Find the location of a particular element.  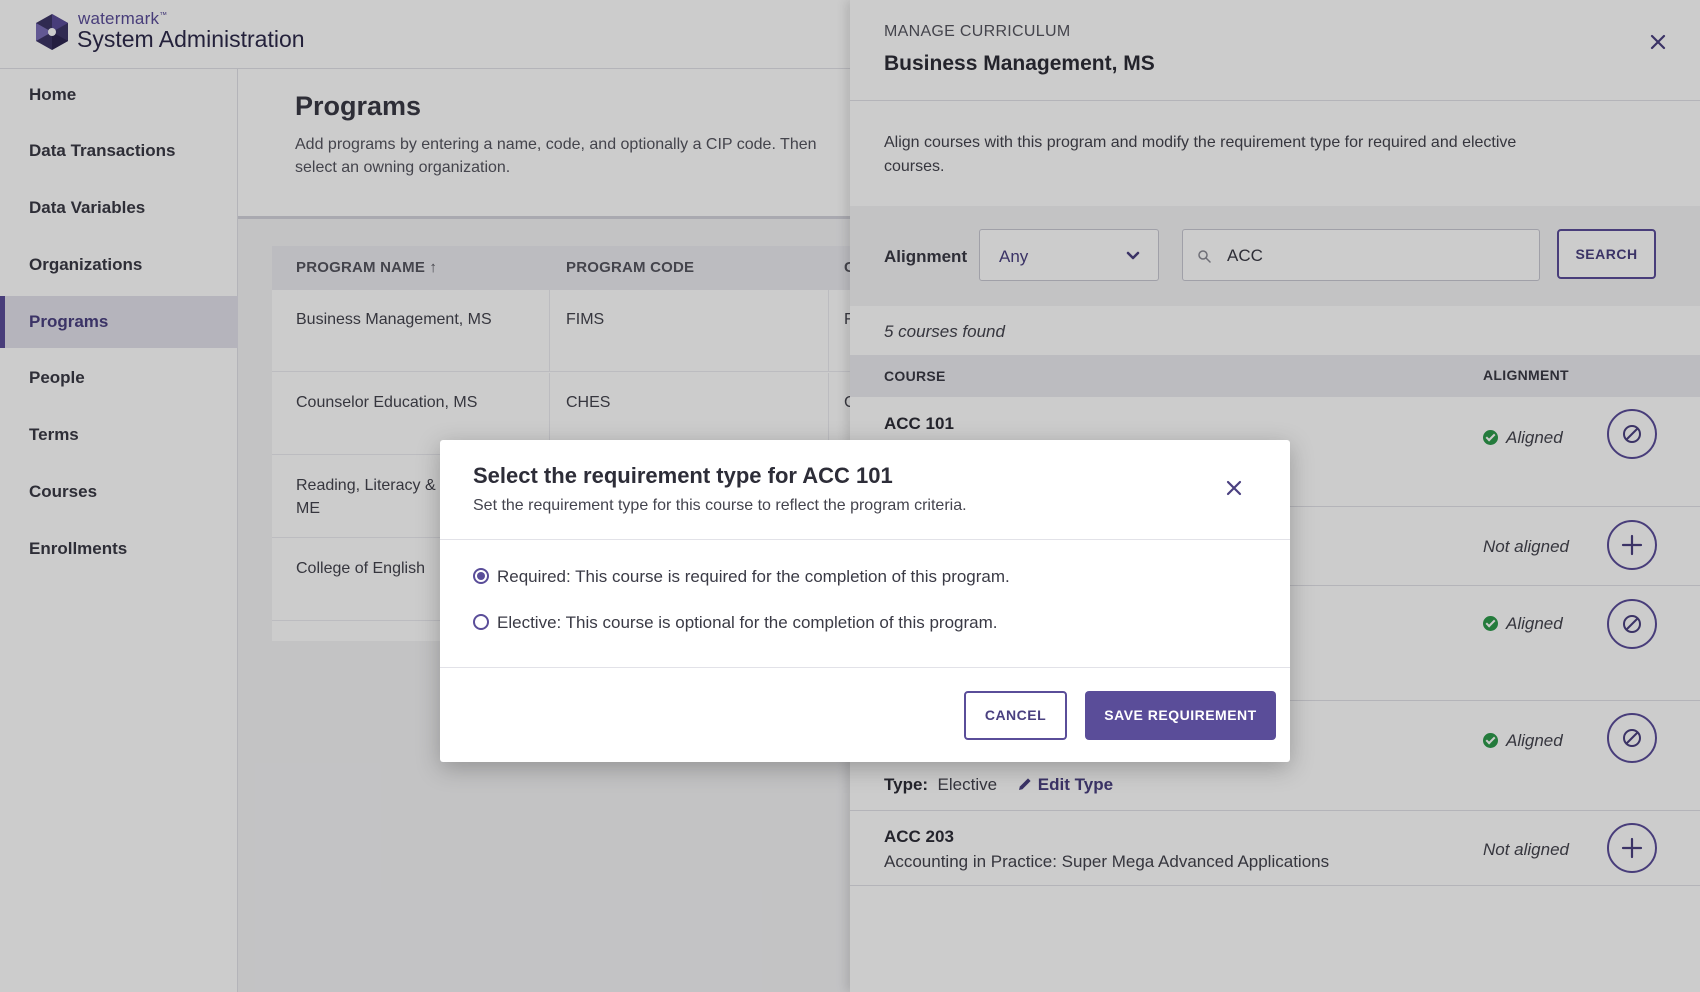

cancel-button: CANCEL is located at coordinates (1015, 715).